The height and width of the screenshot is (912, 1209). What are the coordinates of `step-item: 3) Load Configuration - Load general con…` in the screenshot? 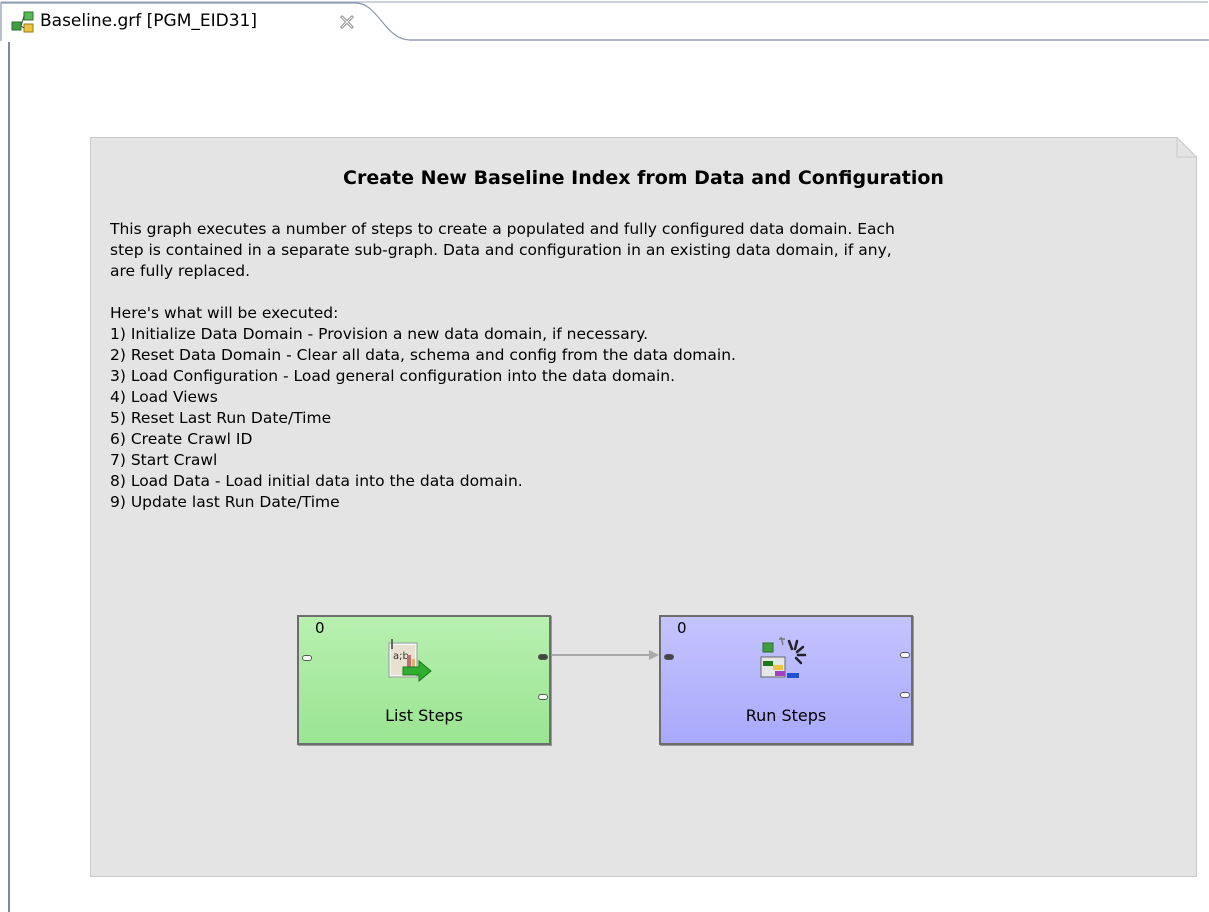 It's located at (393, 376).